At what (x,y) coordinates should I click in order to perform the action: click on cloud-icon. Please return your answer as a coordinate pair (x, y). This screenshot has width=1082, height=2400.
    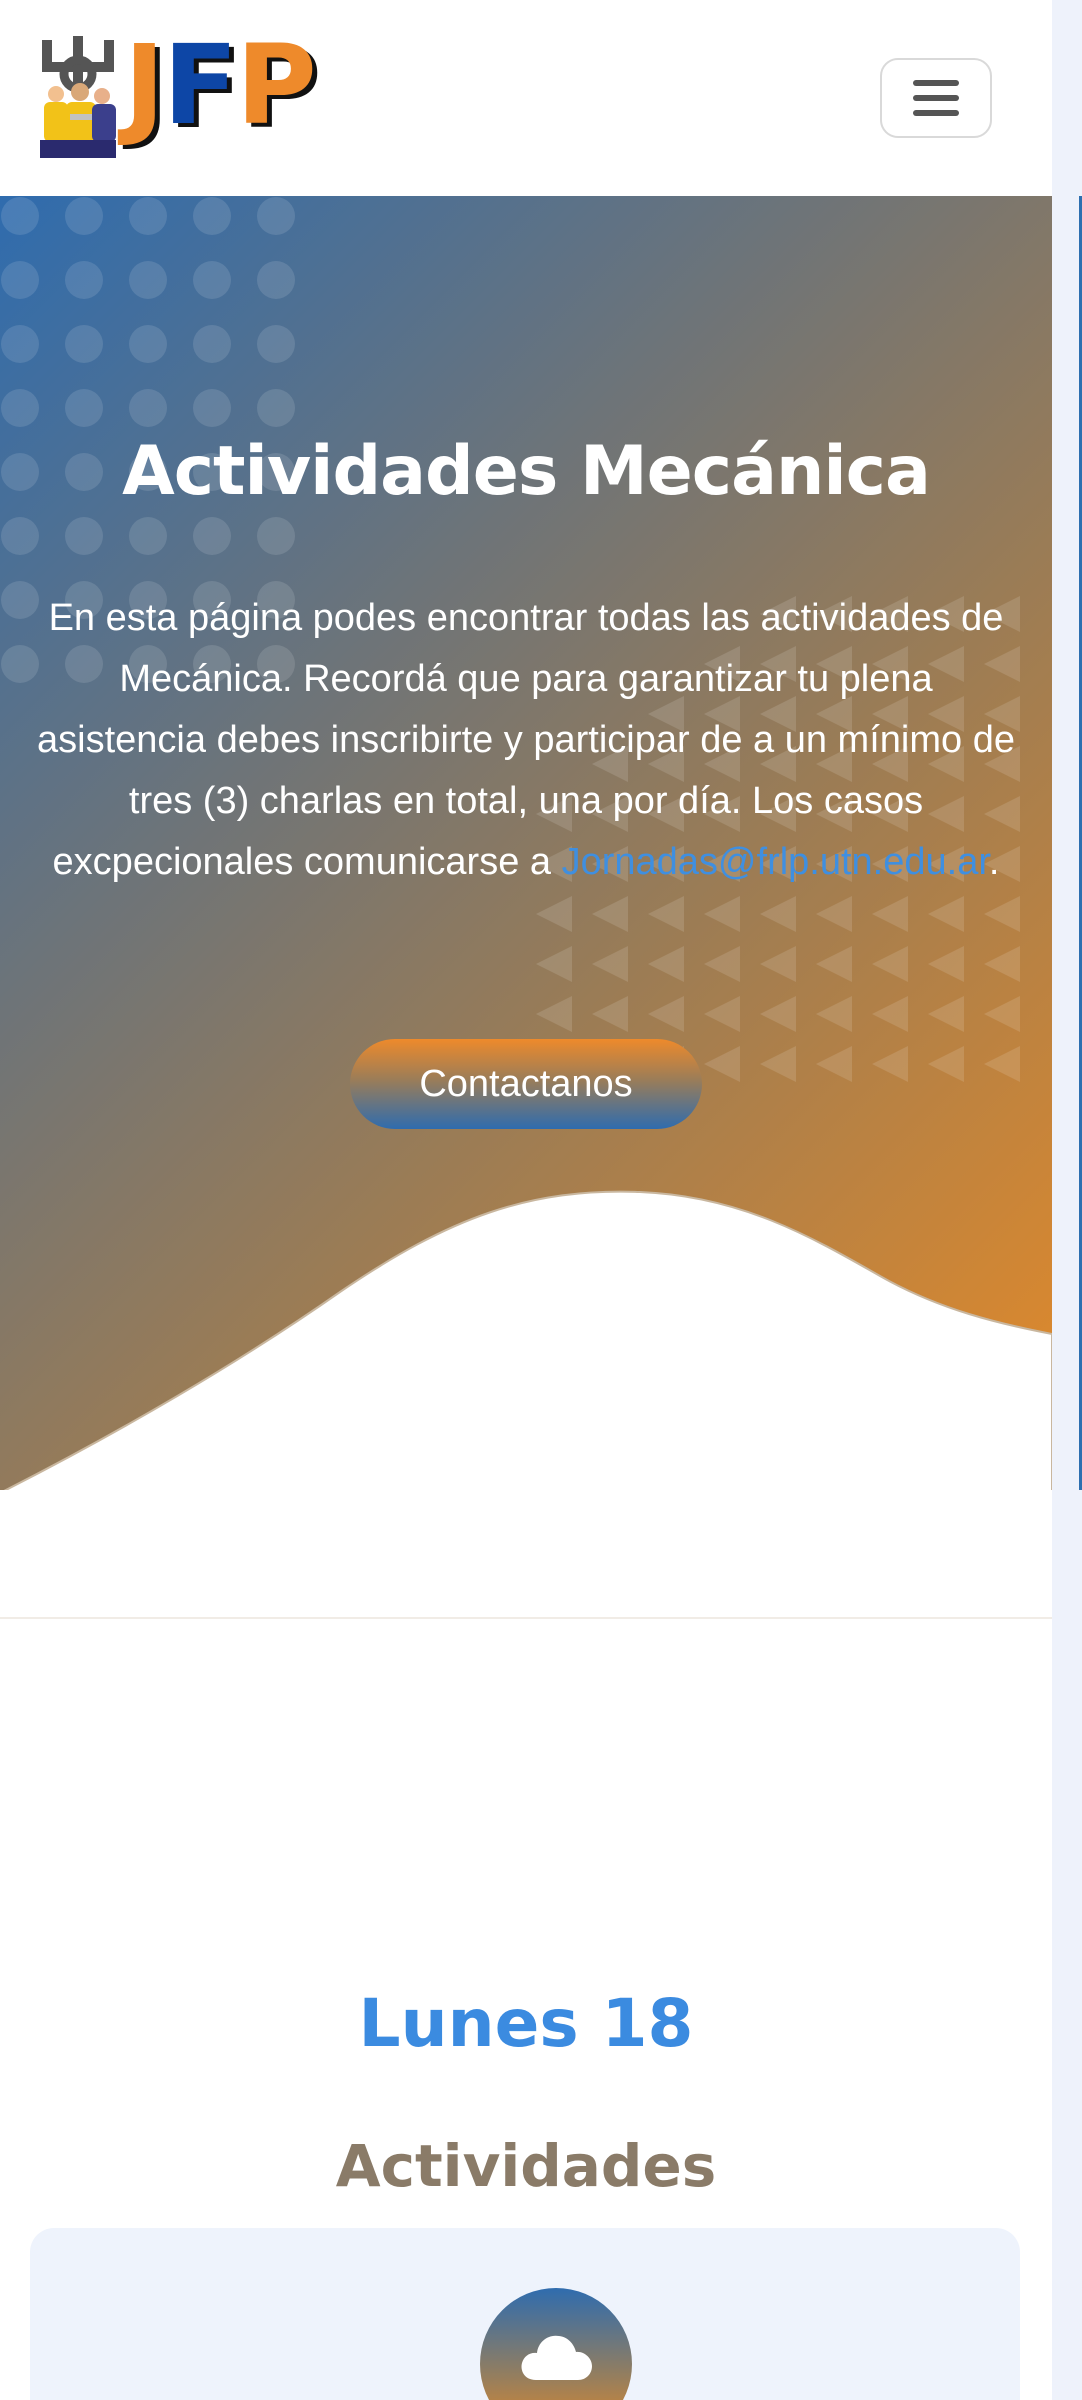
    Looking at the image, I should click on (556, 2357).